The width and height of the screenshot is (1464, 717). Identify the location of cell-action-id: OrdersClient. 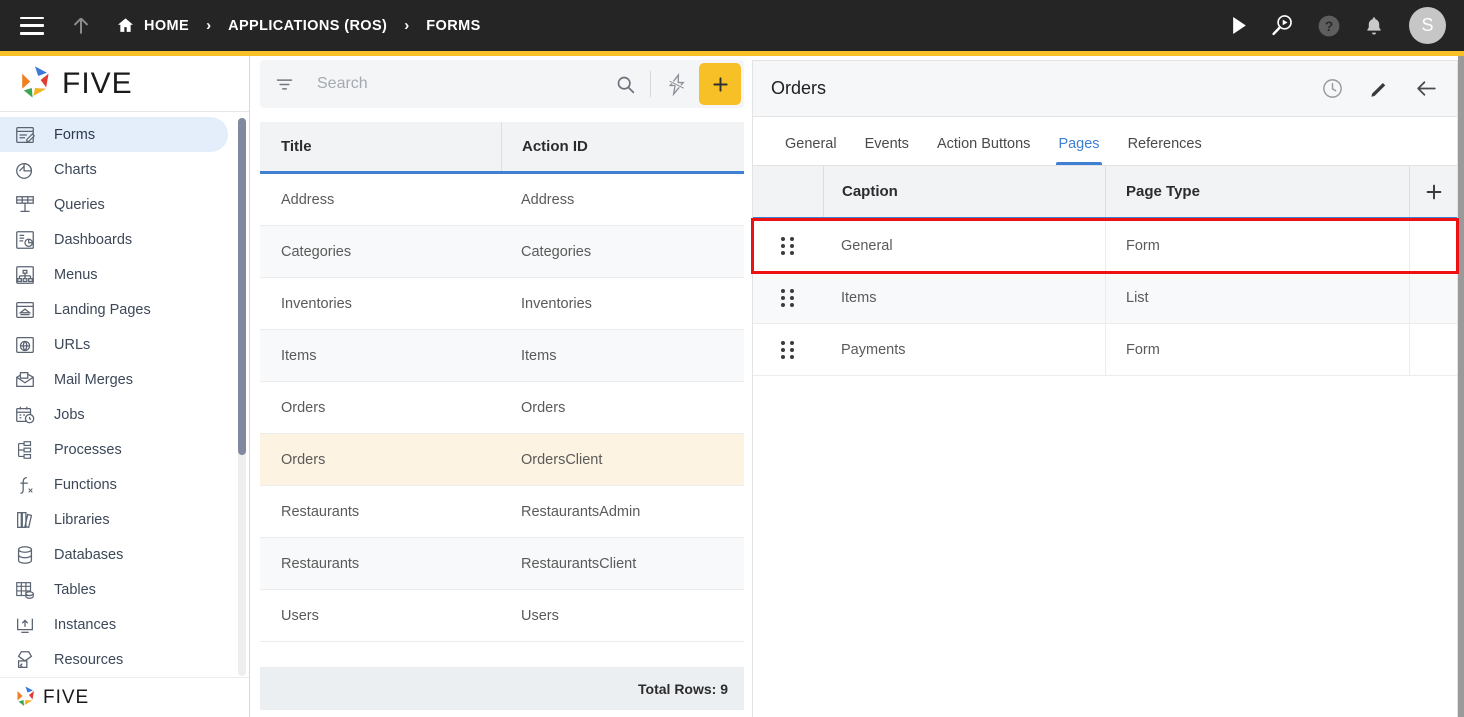
(562, 459).